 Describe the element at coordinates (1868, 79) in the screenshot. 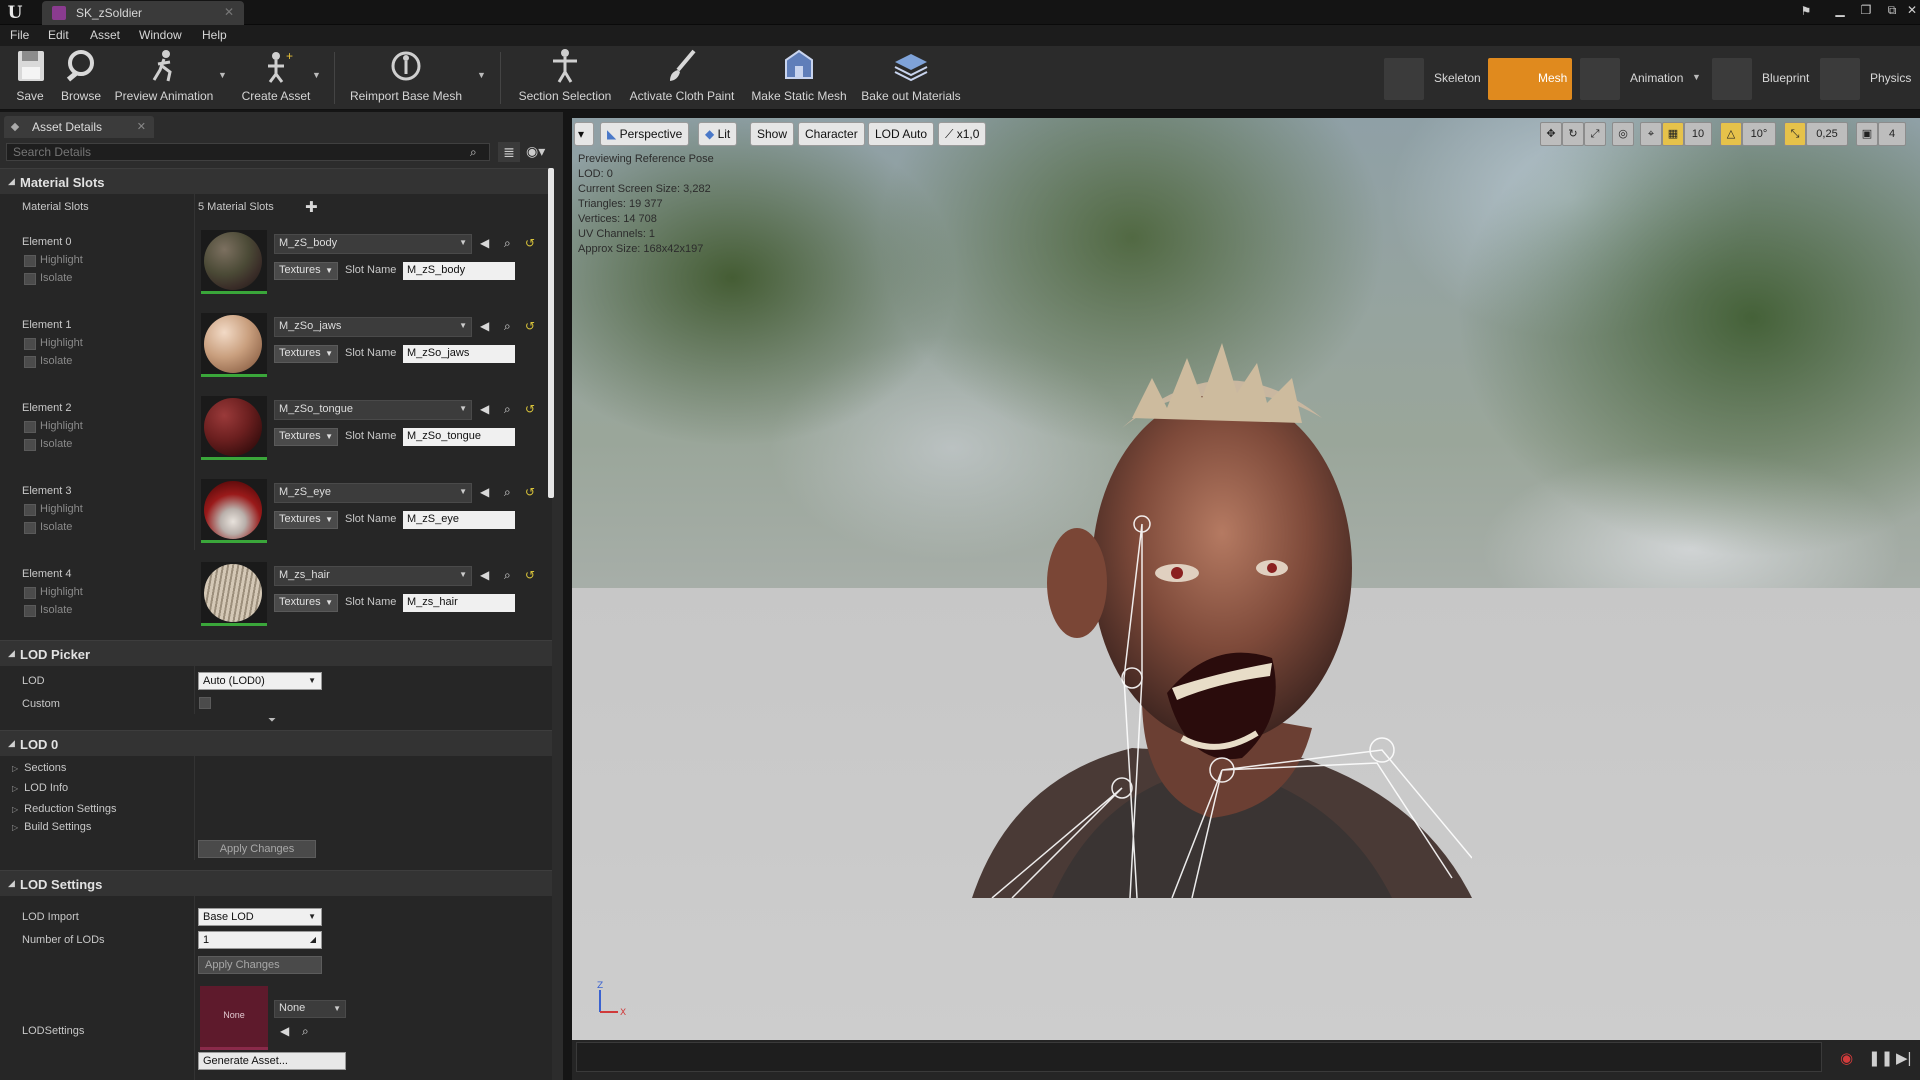

I see `mode-physics: Physics` at that location.